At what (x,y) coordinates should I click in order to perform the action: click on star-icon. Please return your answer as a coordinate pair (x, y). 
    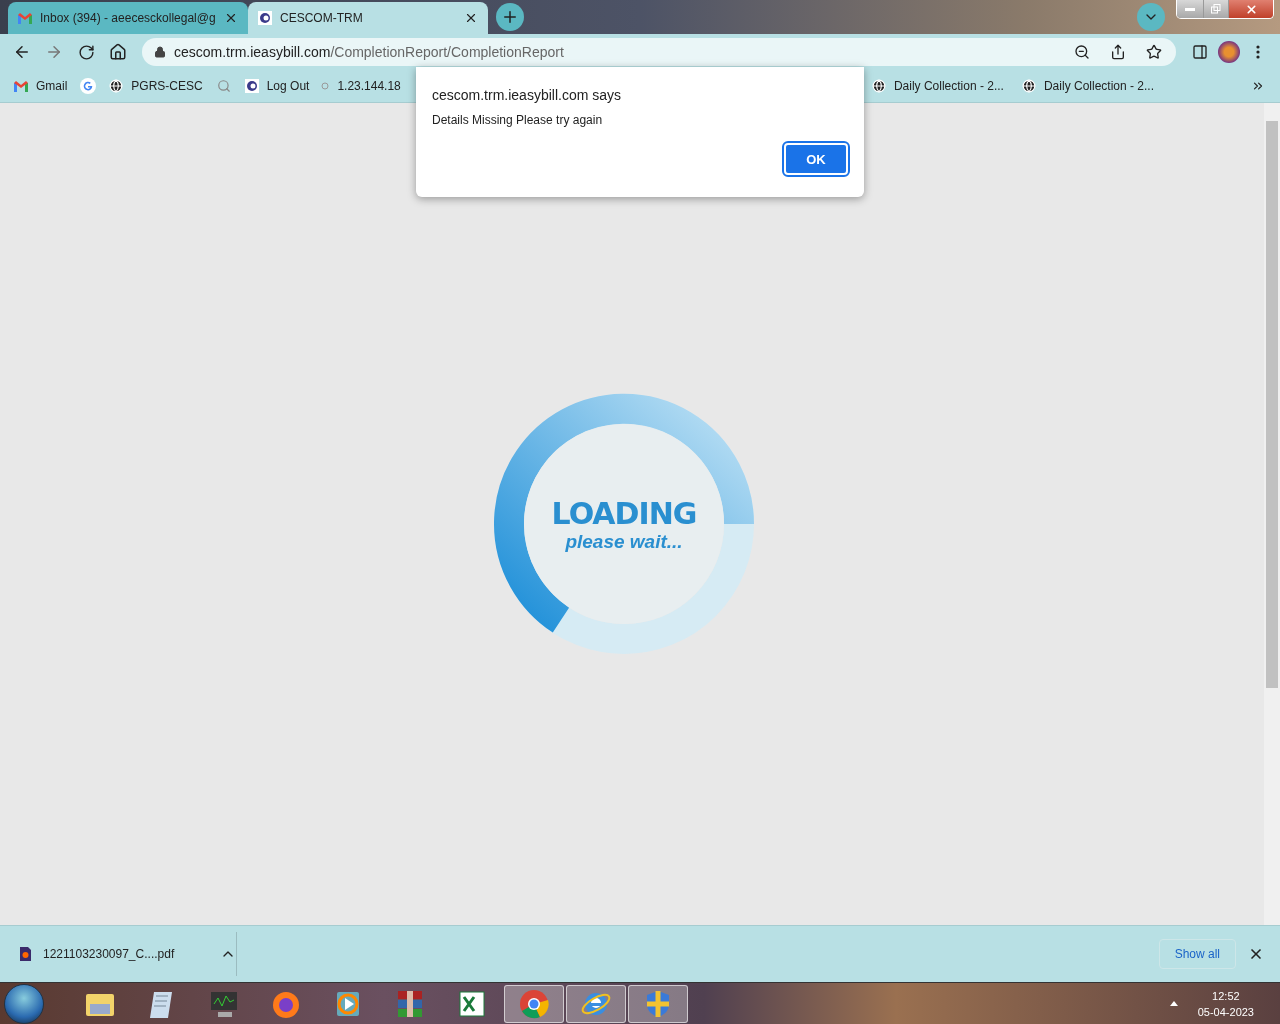
    Looking at the image, I should click on (1154, 52).